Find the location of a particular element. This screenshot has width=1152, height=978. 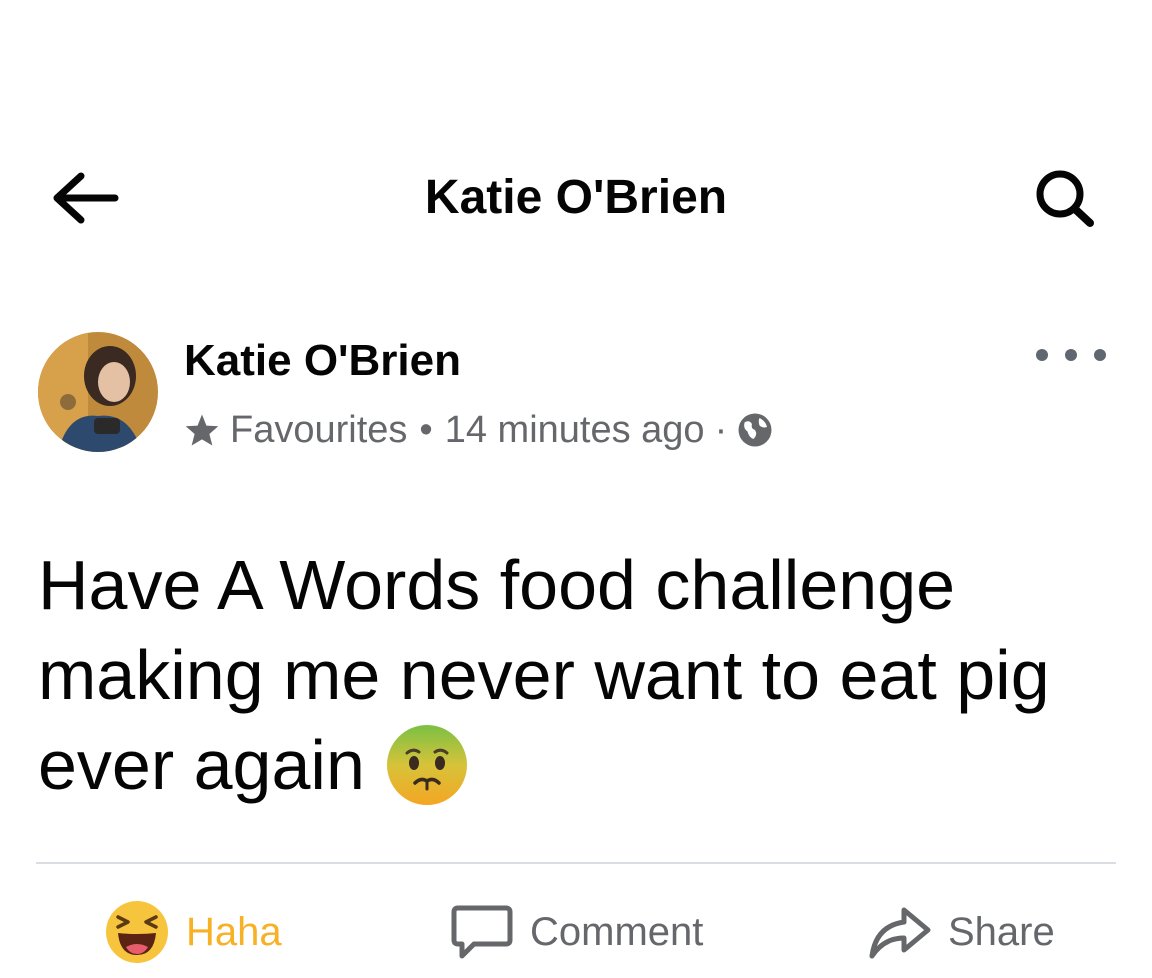

back-button is located at coordinates (86, 198).